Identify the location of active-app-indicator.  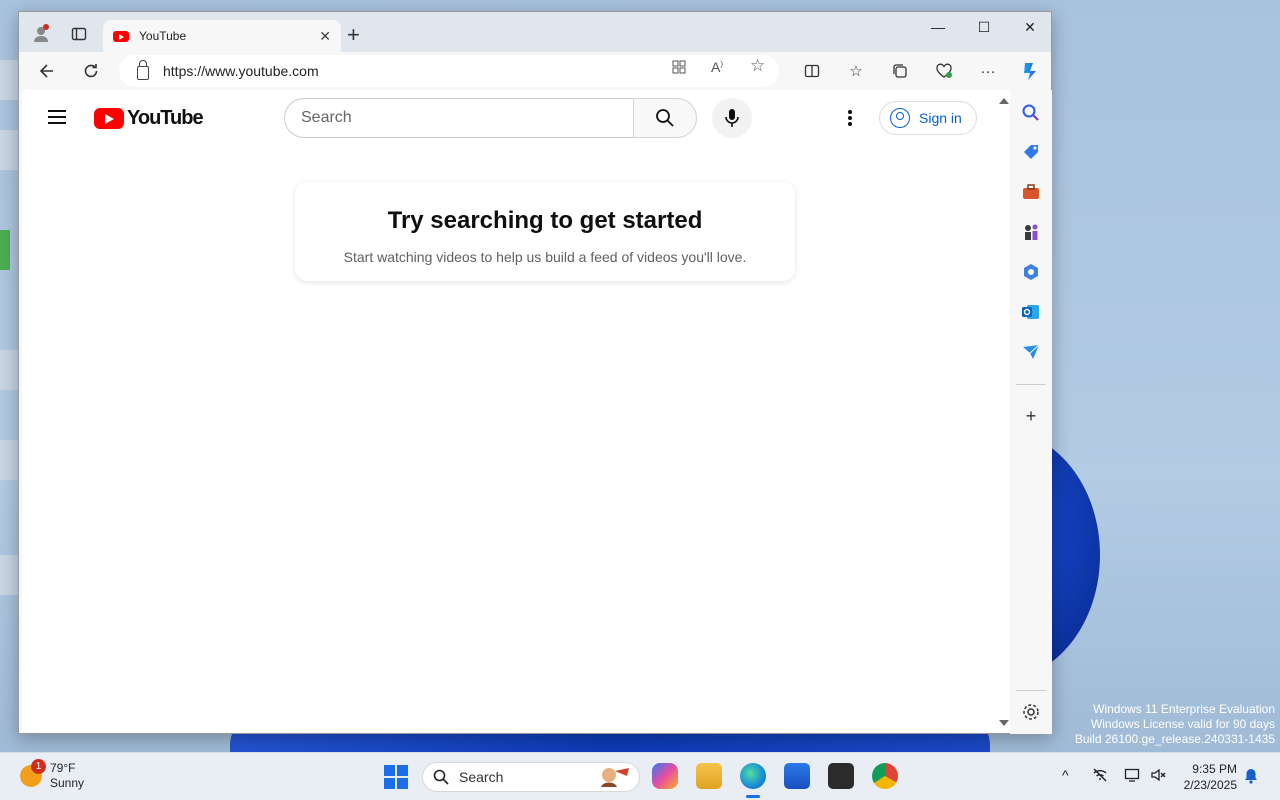
(753, 796).